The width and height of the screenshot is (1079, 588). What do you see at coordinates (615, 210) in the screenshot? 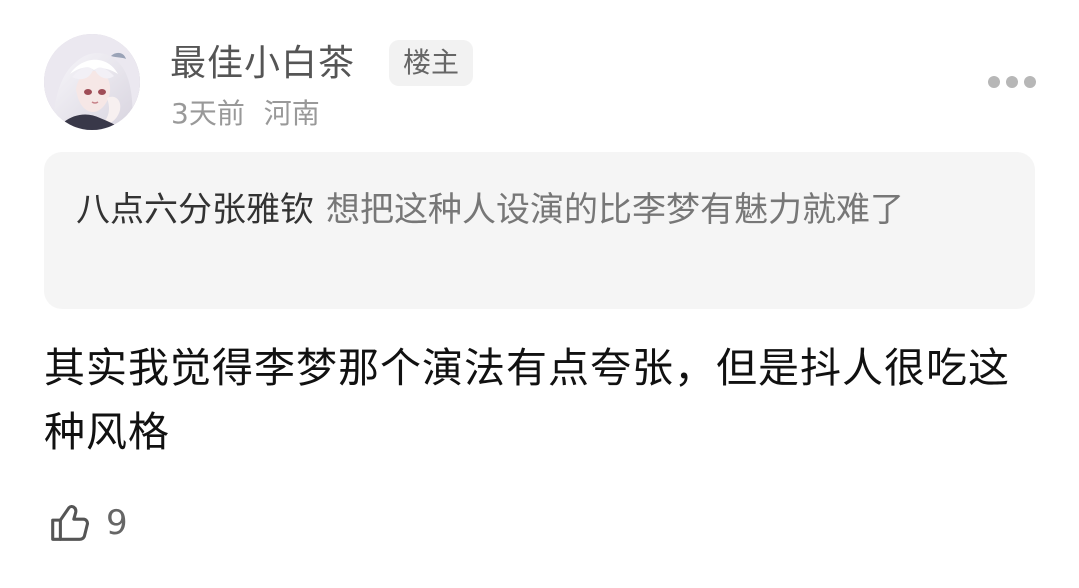
I see `quoted-text: 想把这种人设演的比李梦有魅力就难了` at bounding box center [615, 210].